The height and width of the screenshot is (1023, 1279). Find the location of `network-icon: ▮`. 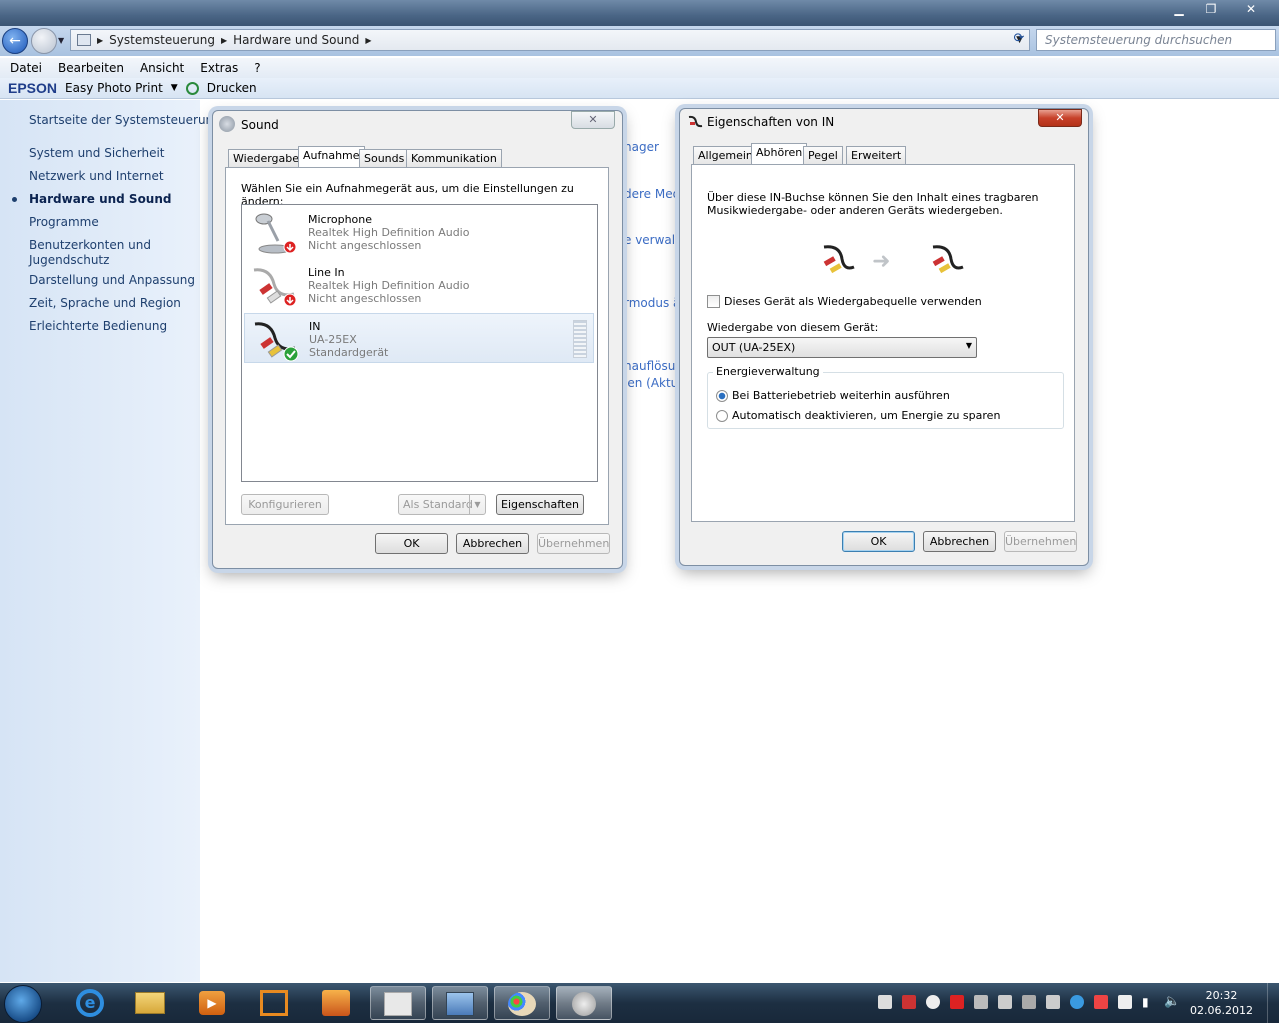

network-icon: ▮ is located at coordinates (1149, 1002).